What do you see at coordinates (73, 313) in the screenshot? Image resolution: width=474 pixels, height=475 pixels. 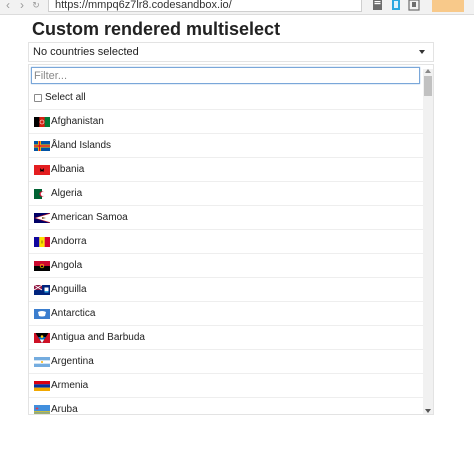 I see `country-option-label: Antarctica` at bounding box center [73, 313].